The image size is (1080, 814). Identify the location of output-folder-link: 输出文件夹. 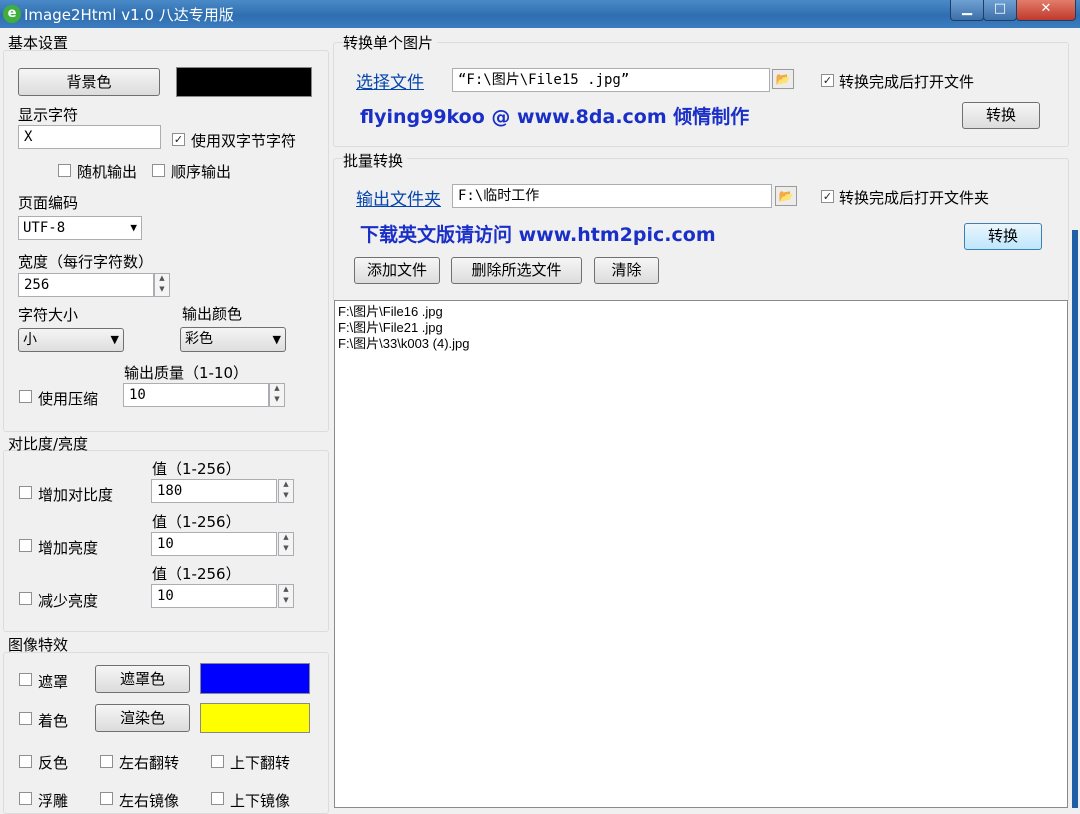
(398, 197).